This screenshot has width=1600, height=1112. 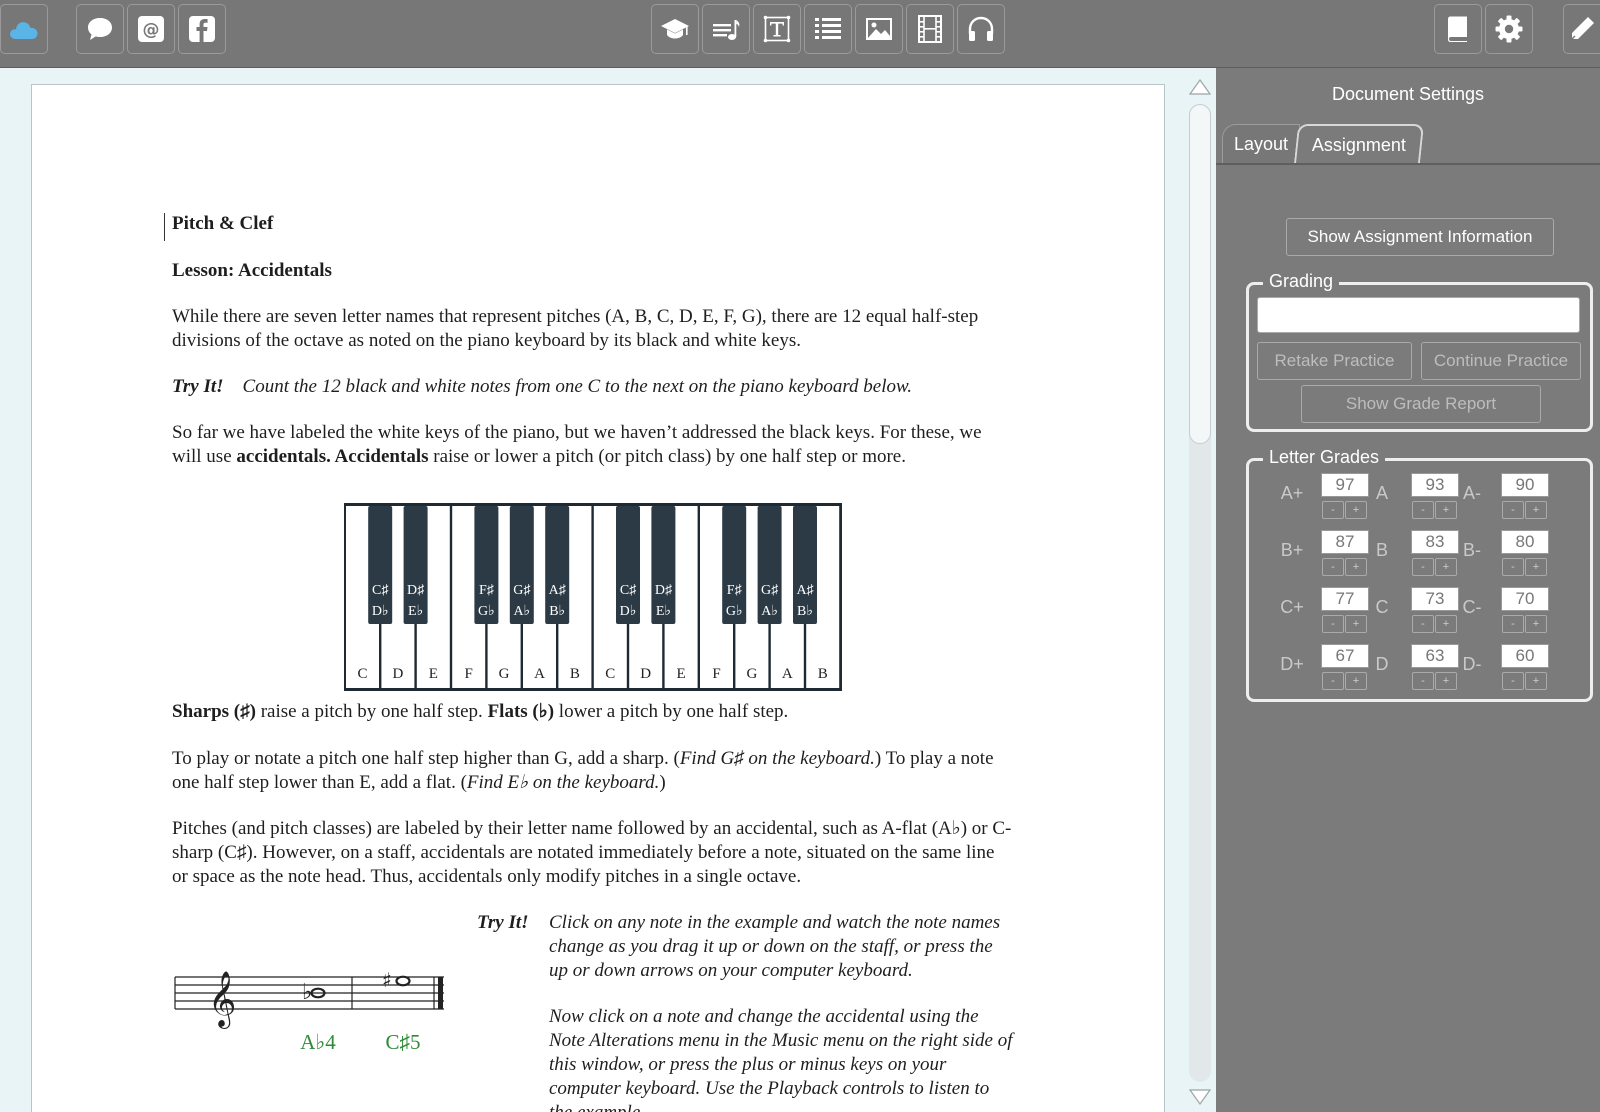 What do you see at coordinates (214, 711) in the screenshot?
I see `bold-run: Sharps (♯)` at bounding box center [214, 711].